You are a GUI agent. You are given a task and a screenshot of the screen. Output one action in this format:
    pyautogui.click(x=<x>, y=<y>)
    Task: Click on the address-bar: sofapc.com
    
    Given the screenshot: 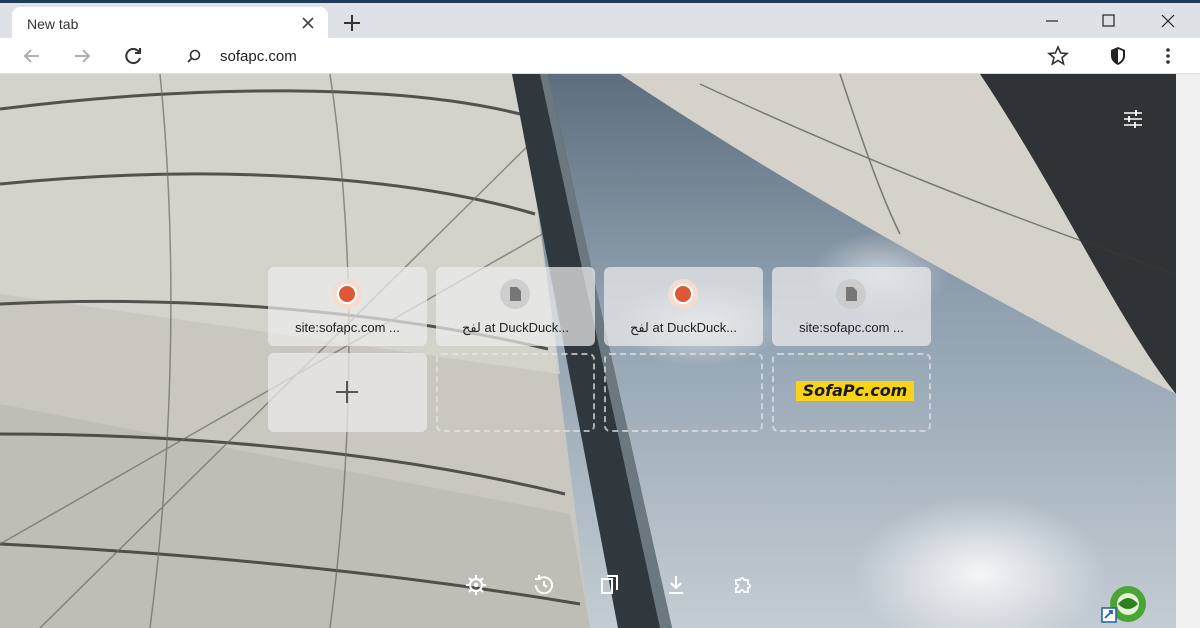 What is the action you would take?
    pyautogui.click(x=624, y=56)
    